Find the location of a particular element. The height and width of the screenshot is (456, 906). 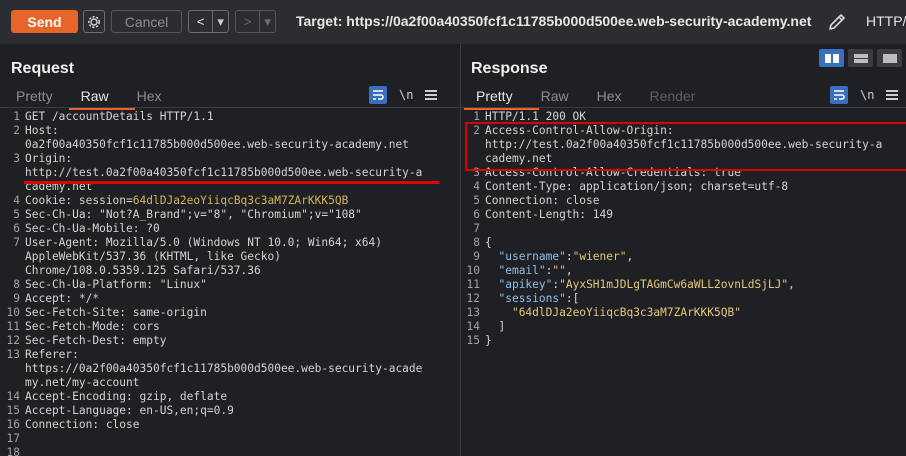

line-value: 64dlDJa2eoYiiqcBq3c3aM7ZArKKK5QB is located at coordinates (240, 200).